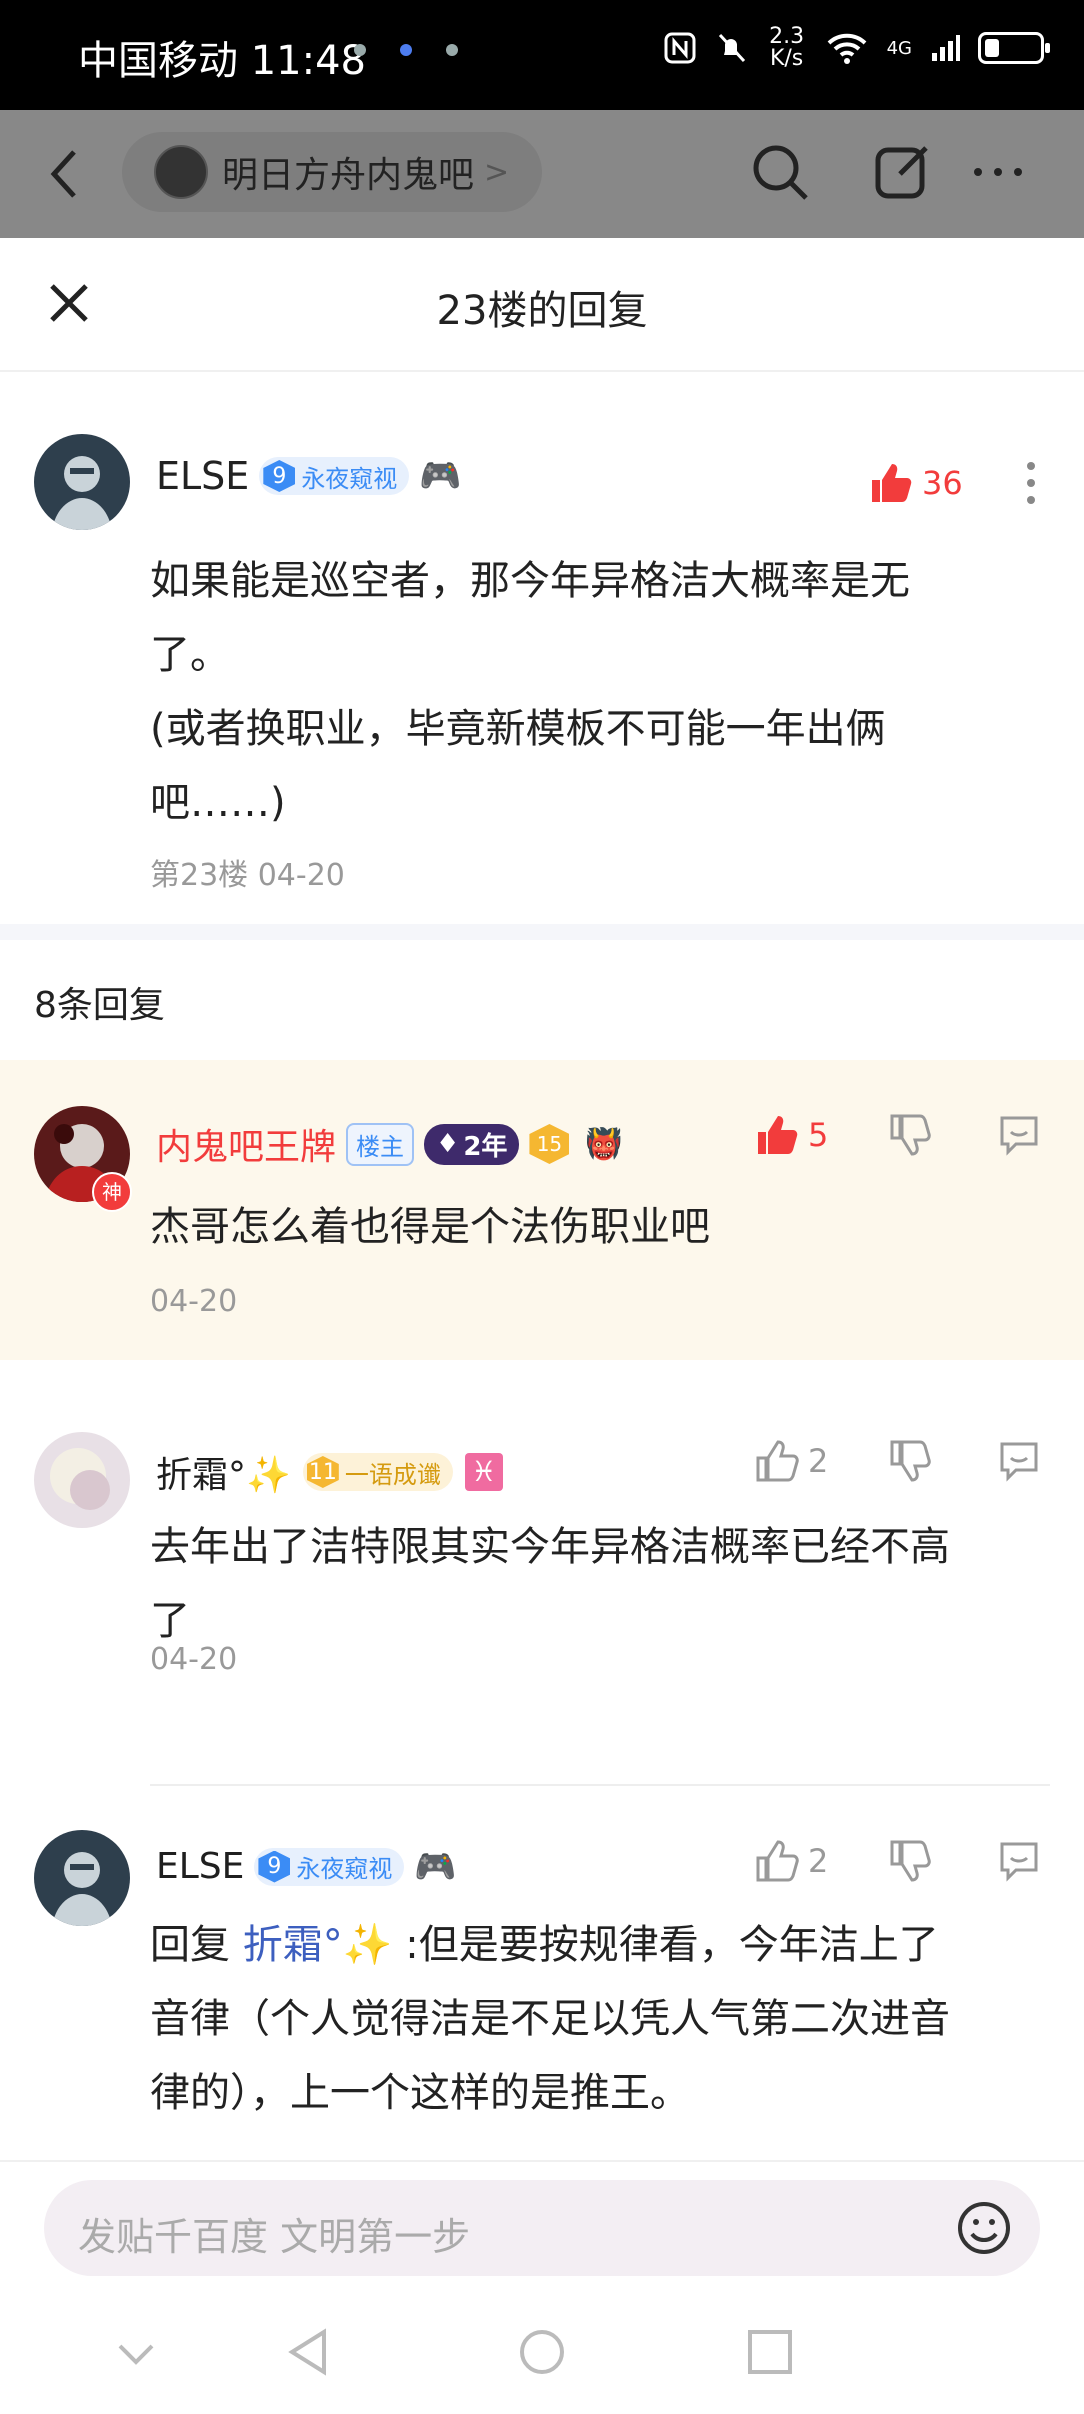  I want to click on search-icon, so click(780, 172).